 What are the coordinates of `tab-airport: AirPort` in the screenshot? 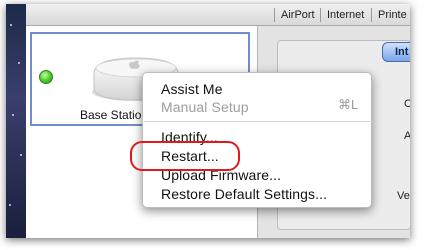 It's located at (298, 15).